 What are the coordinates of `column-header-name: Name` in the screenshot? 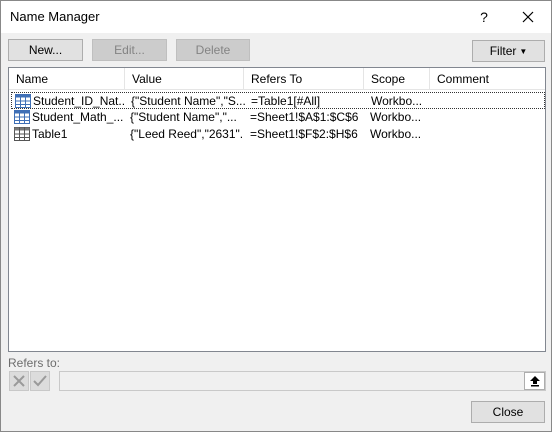 It's located at (67, 79).